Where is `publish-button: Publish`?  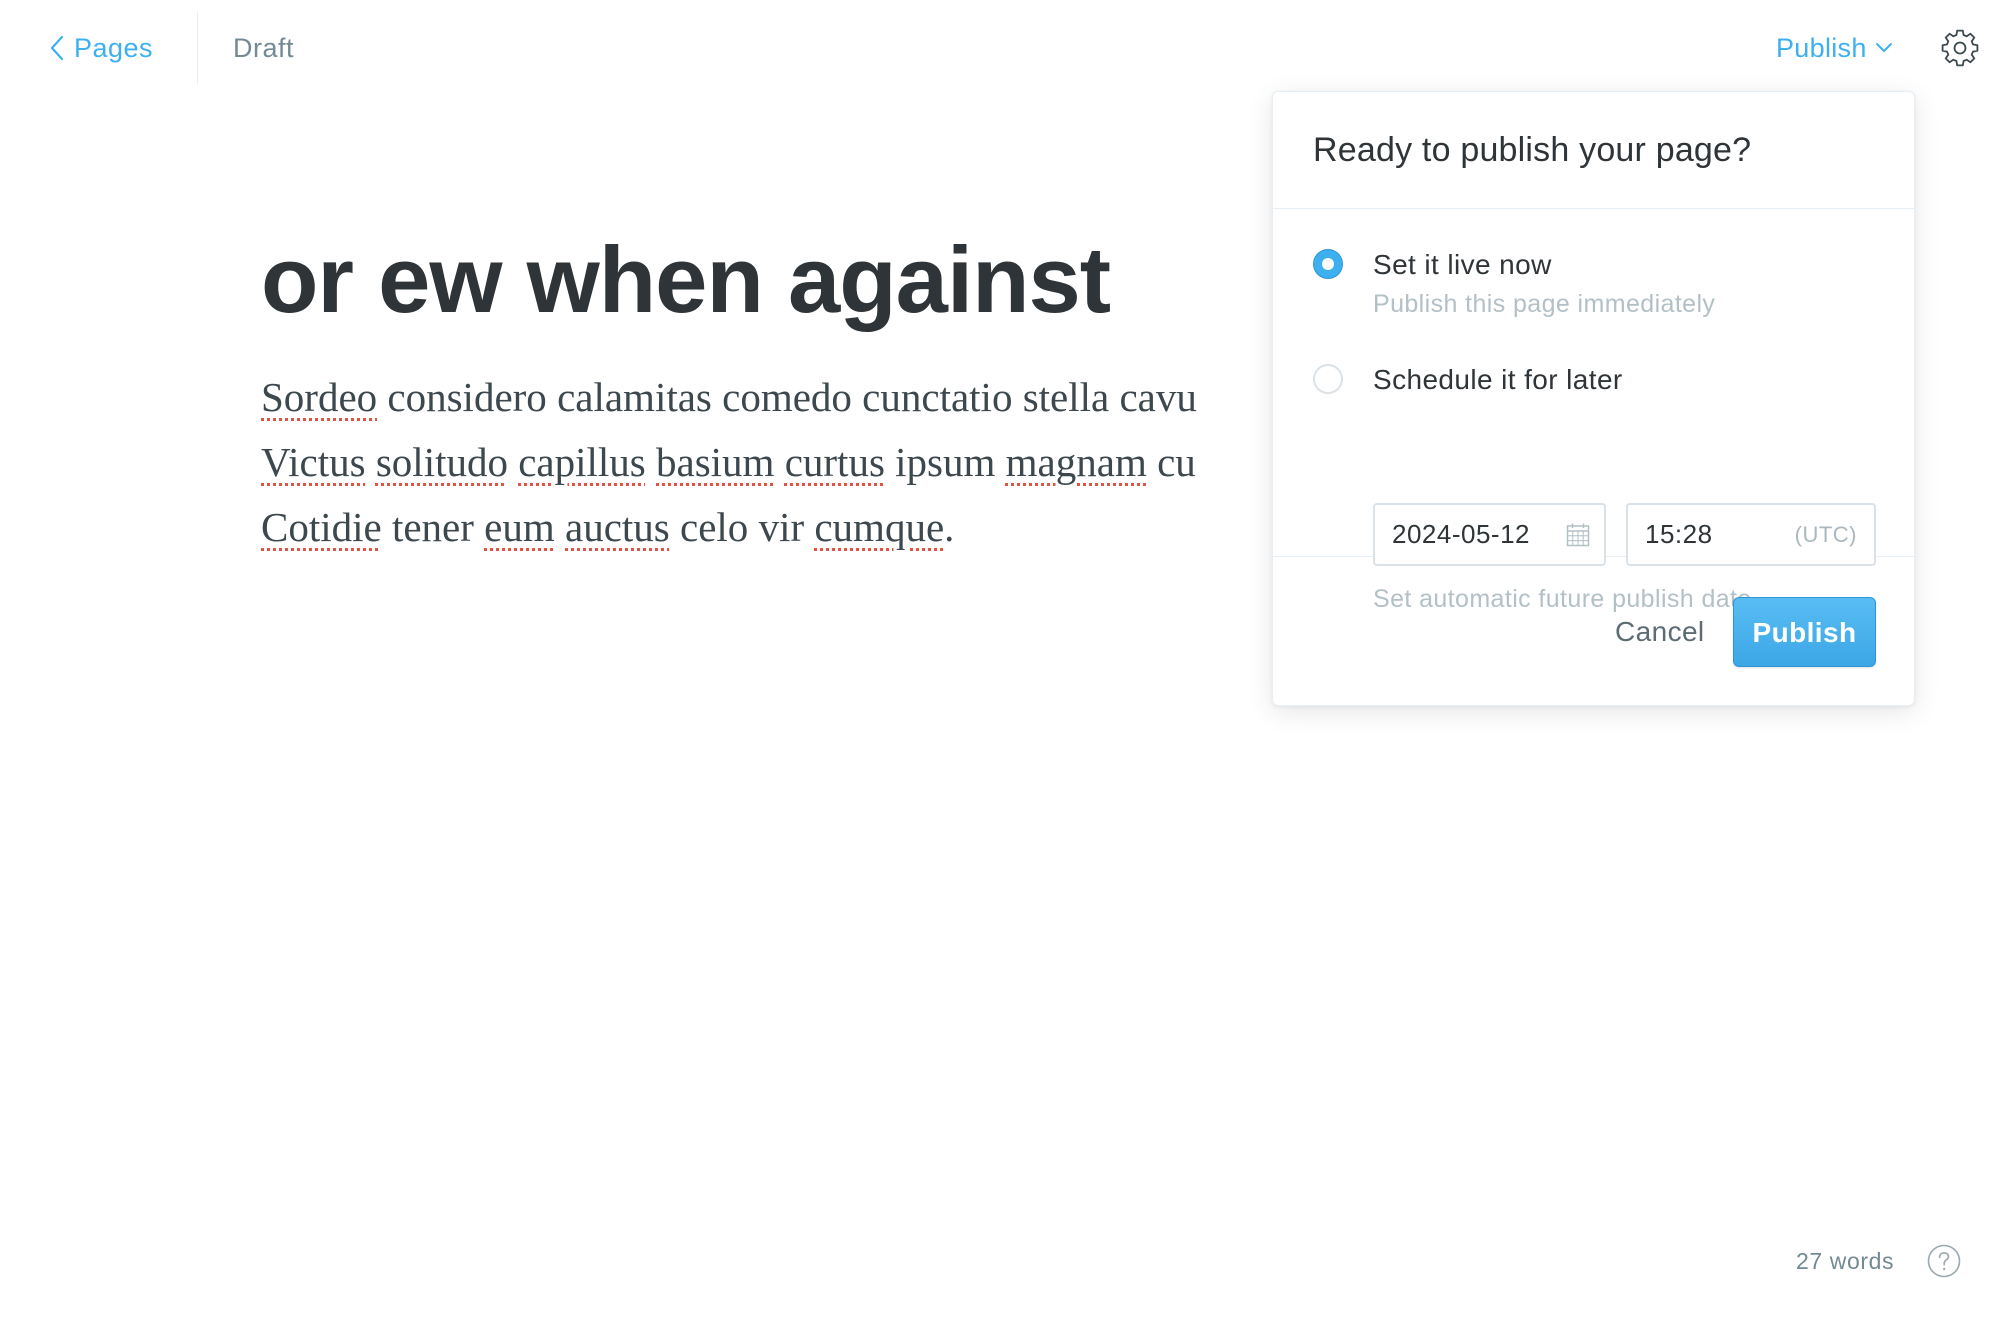
publish-button: Publish is located at coordinates (1804, 632).